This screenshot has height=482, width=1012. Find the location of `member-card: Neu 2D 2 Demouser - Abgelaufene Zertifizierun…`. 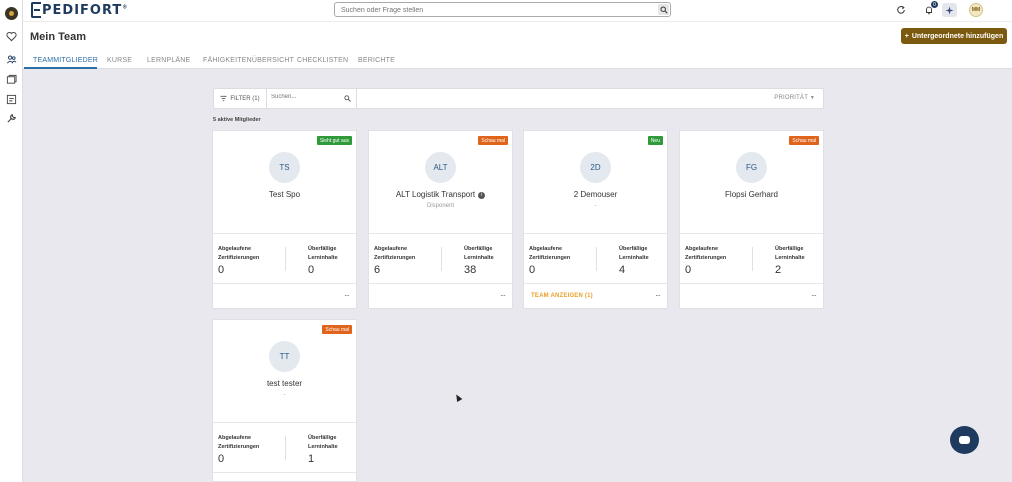

member-card: Neu 2D 2 Demouser - Abgelaufene Zertifizierun… is located at coordinates (595, 219).